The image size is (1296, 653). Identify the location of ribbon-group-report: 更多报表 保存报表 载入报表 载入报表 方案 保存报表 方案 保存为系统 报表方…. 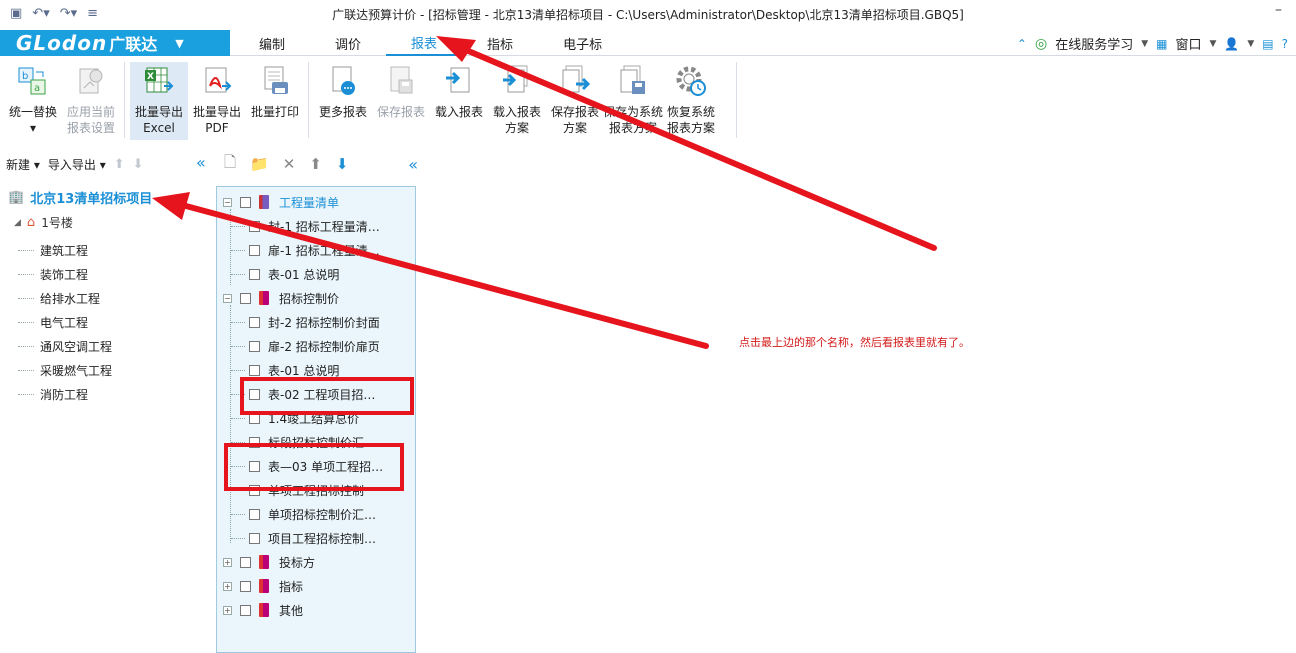
(517, 101).